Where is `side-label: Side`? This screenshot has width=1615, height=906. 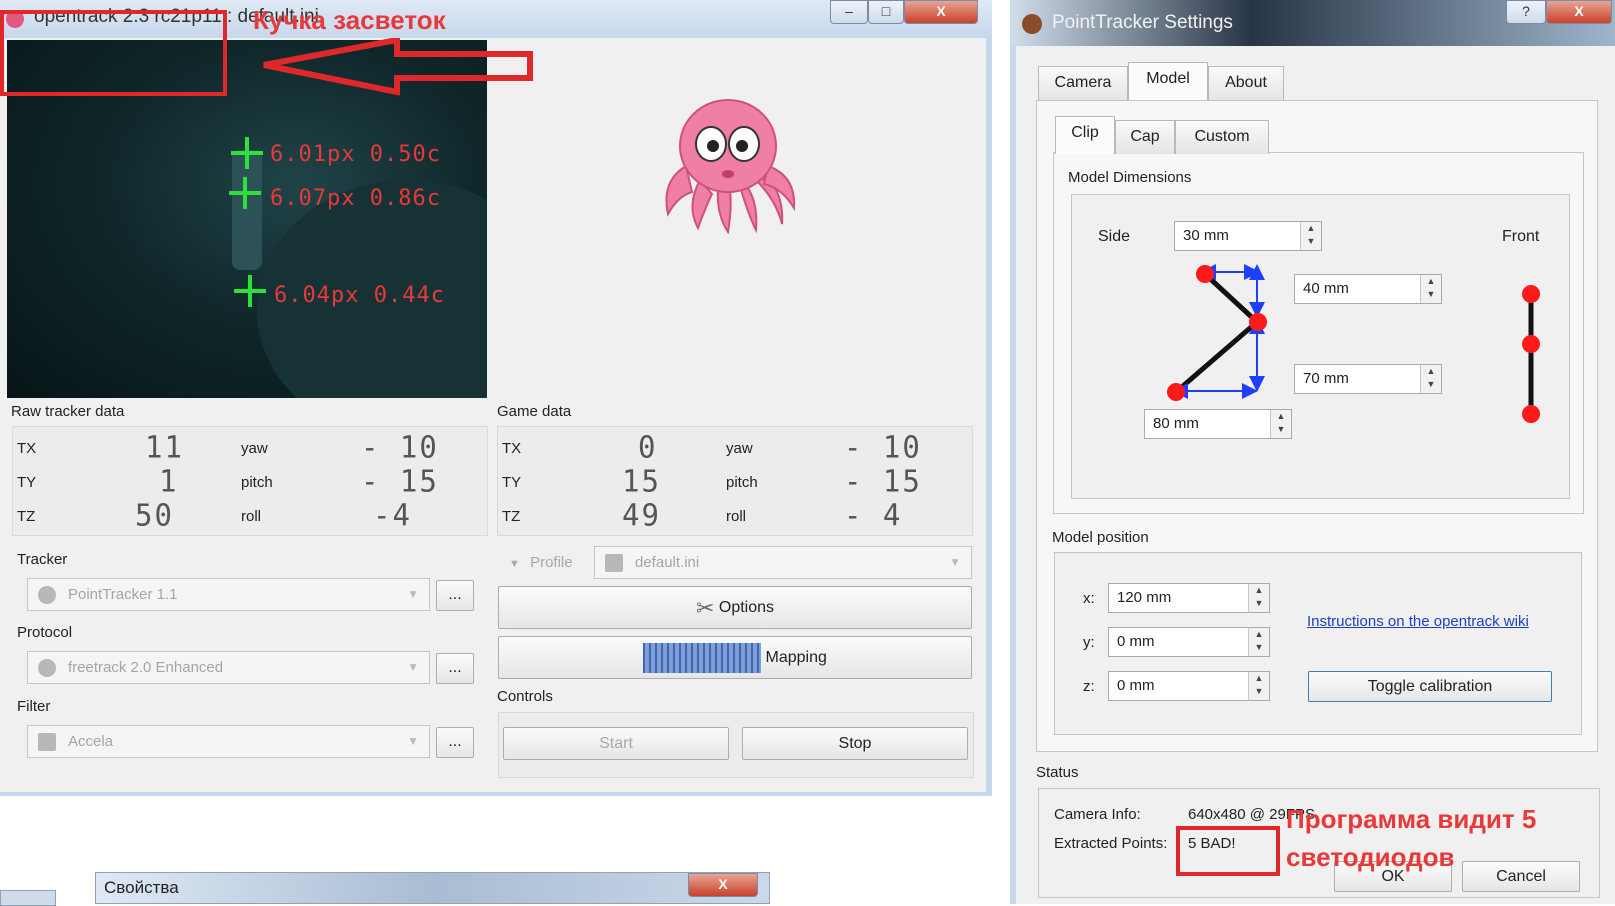 side-label: Side is located at coordinates (1114, 236).